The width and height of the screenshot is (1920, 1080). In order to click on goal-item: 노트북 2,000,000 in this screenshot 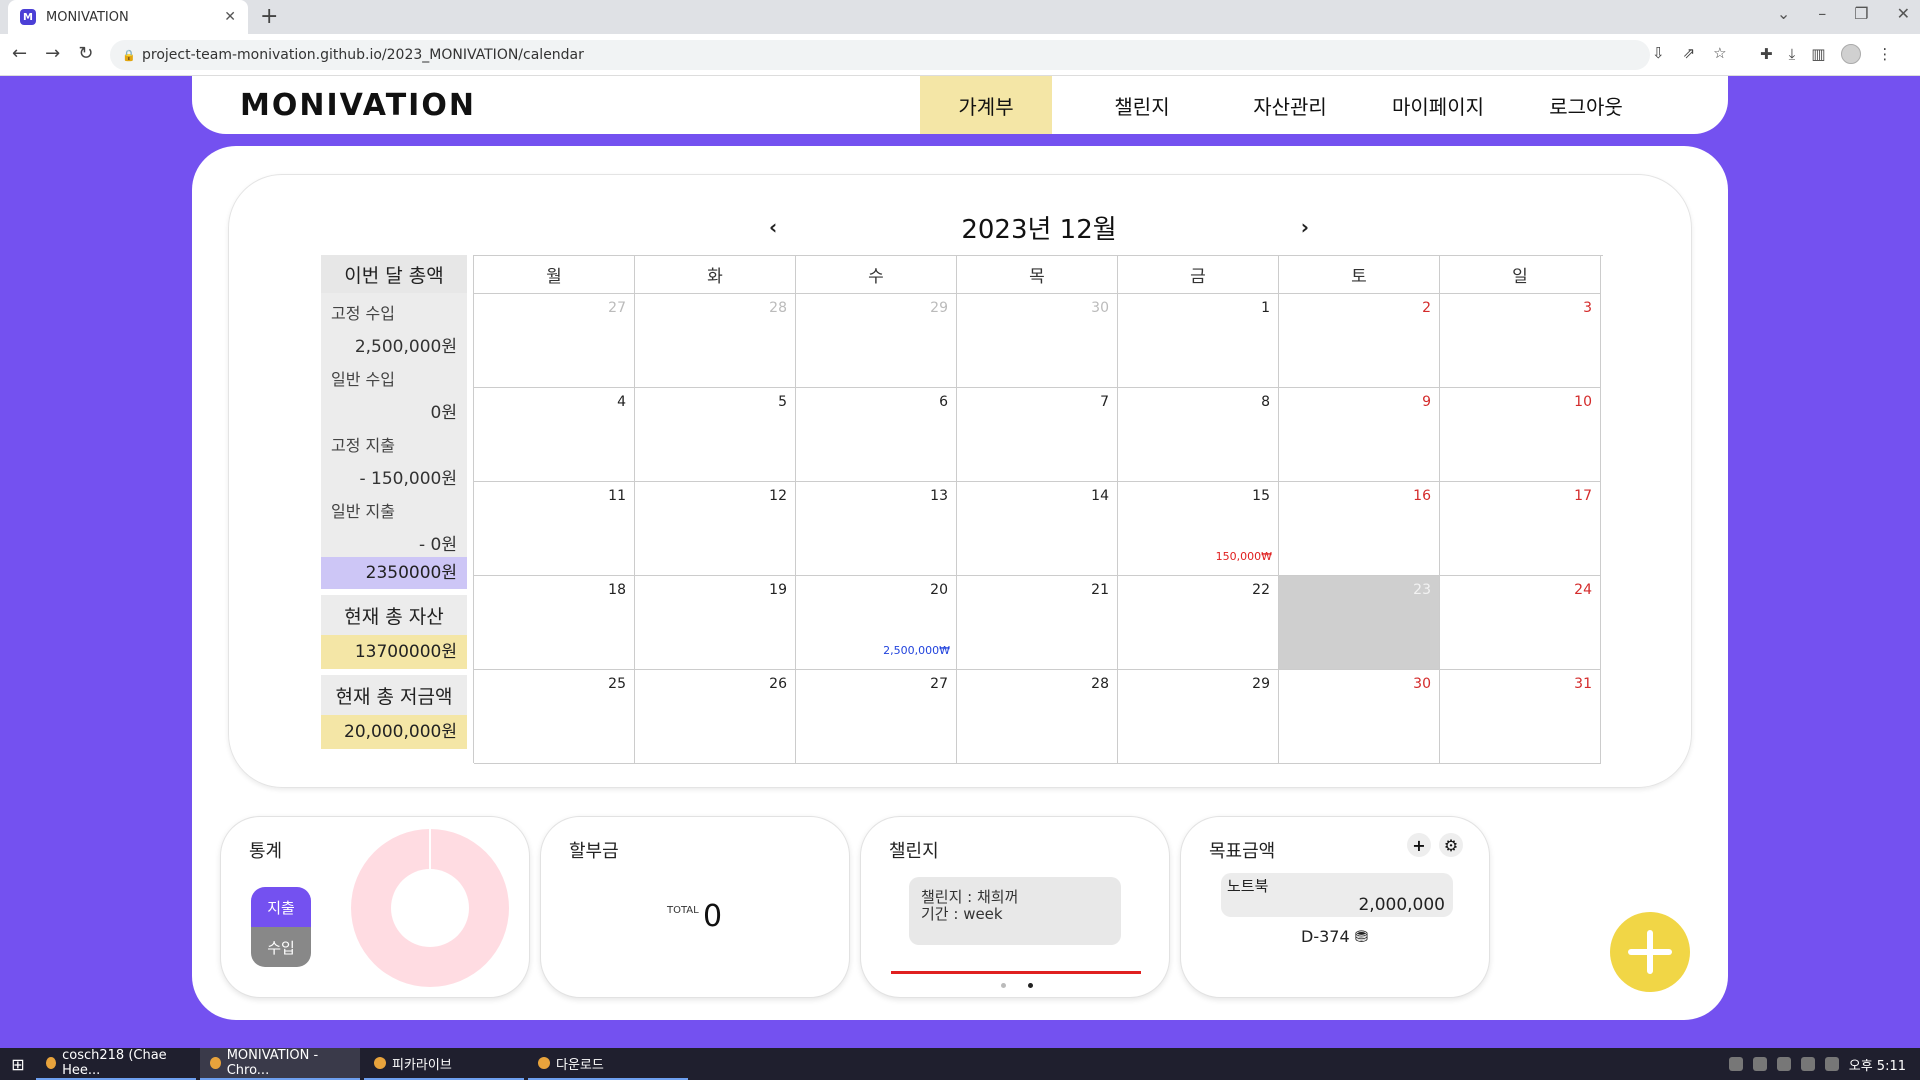, I will do `click(1337, 895)`.